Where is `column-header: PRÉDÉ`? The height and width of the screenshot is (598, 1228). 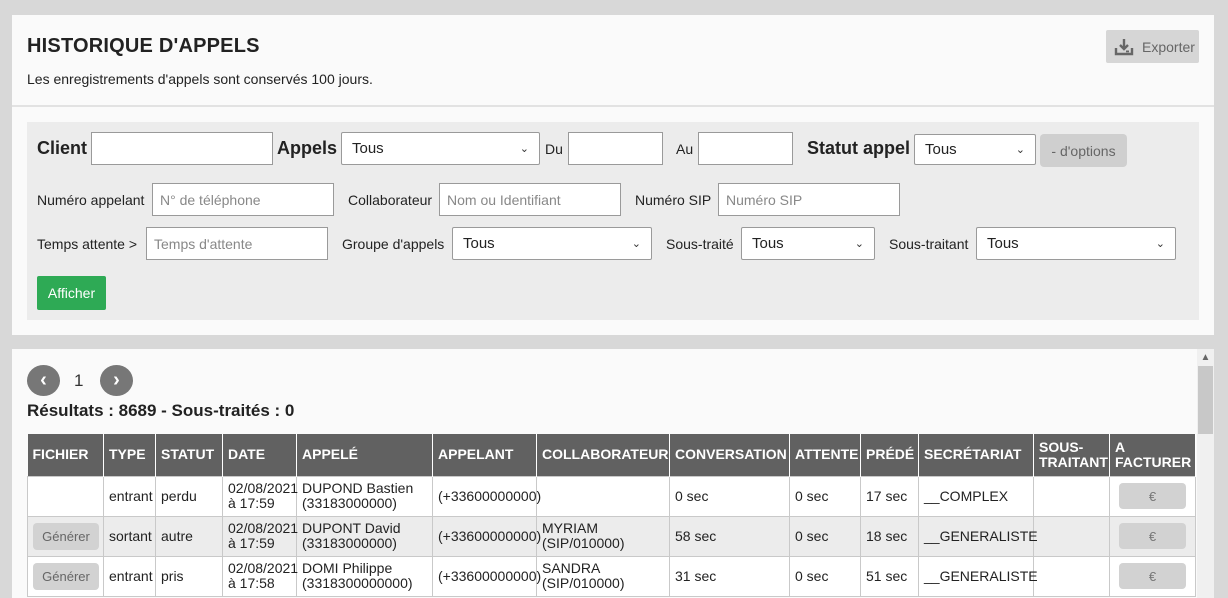 column-header: PRÉDÉ is located at coordinates (889, 455).